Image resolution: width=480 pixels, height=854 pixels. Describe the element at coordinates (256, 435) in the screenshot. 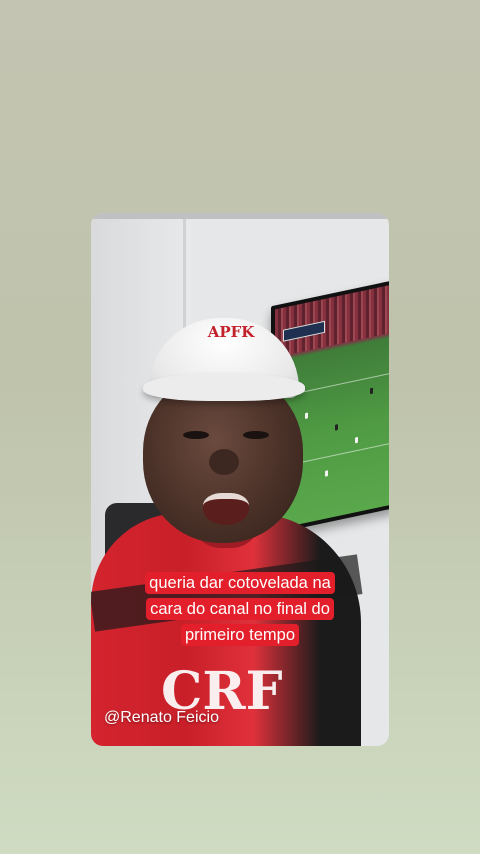

I see `right-eye` at that location.